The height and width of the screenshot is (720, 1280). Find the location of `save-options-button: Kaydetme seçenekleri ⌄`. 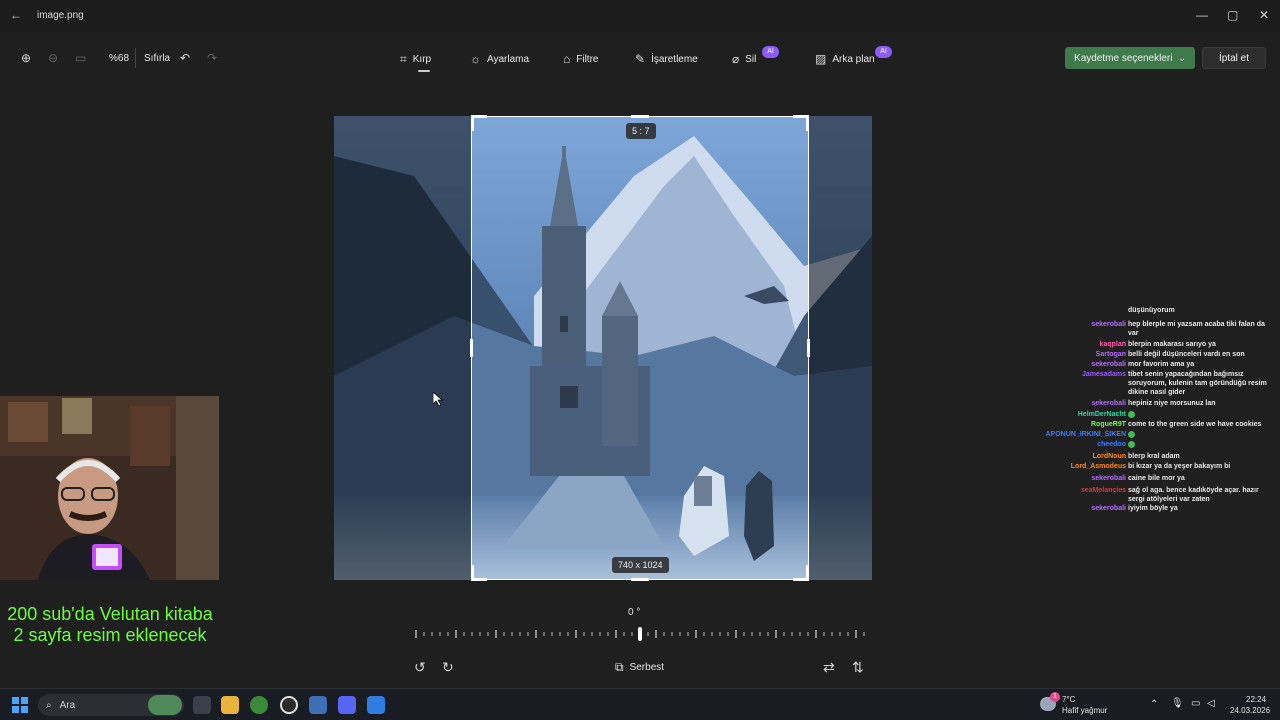

save-options-button: Kaydetme seçenekleri ⌄ is located at coordinates (1130, 58).